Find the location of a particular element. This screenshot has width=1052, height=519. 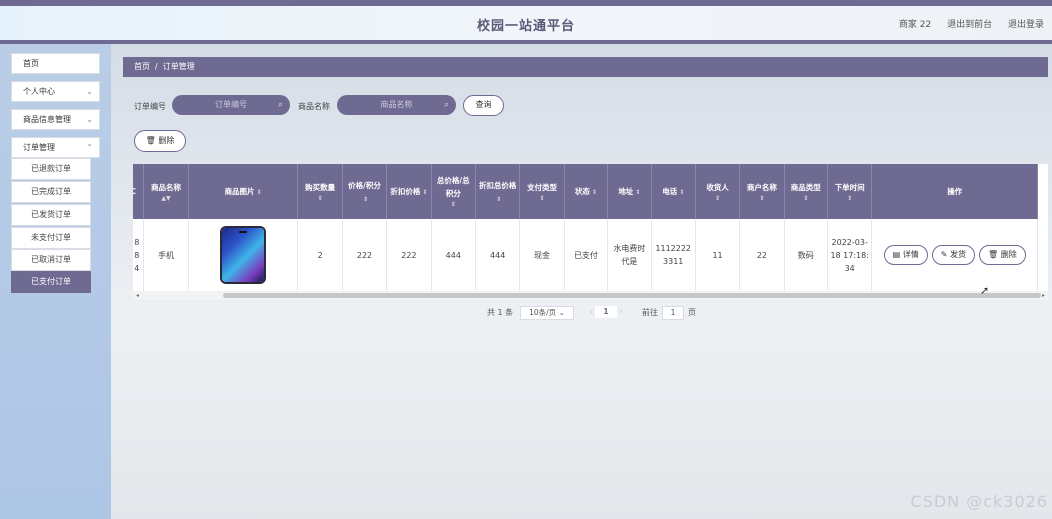

col-label: 支付类型 is located at coordinates (542, 187).